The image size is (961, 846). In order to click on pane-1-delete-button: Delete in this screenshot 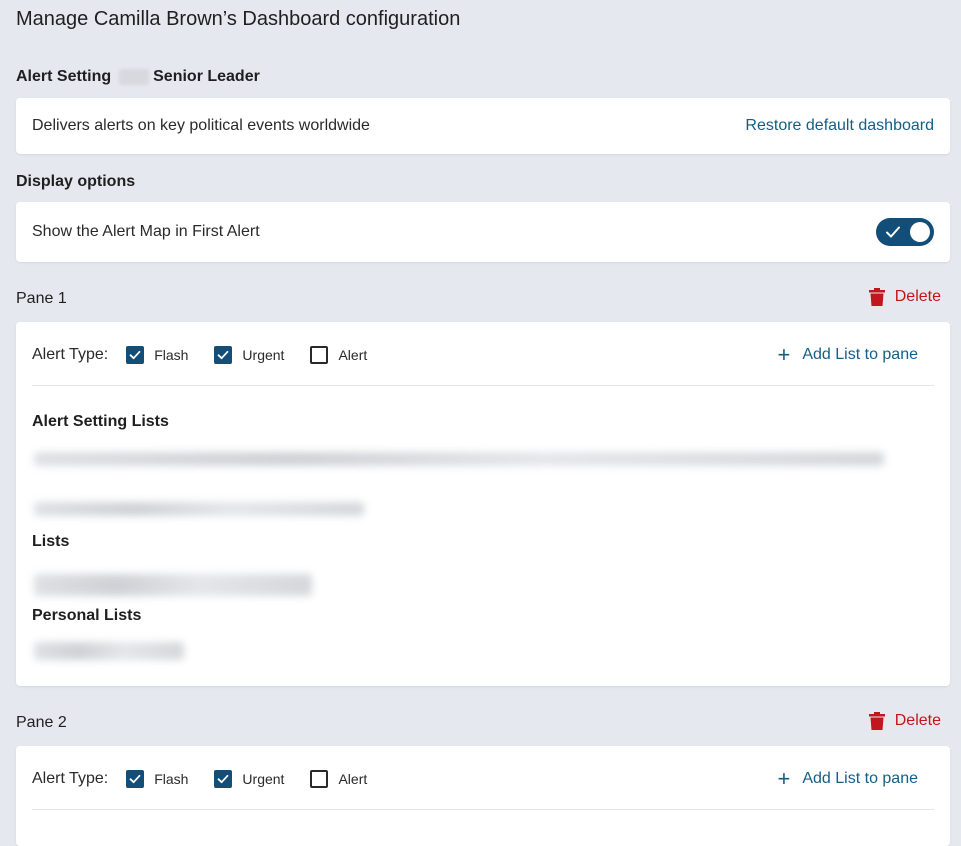, I will do `click(904, 297)`.